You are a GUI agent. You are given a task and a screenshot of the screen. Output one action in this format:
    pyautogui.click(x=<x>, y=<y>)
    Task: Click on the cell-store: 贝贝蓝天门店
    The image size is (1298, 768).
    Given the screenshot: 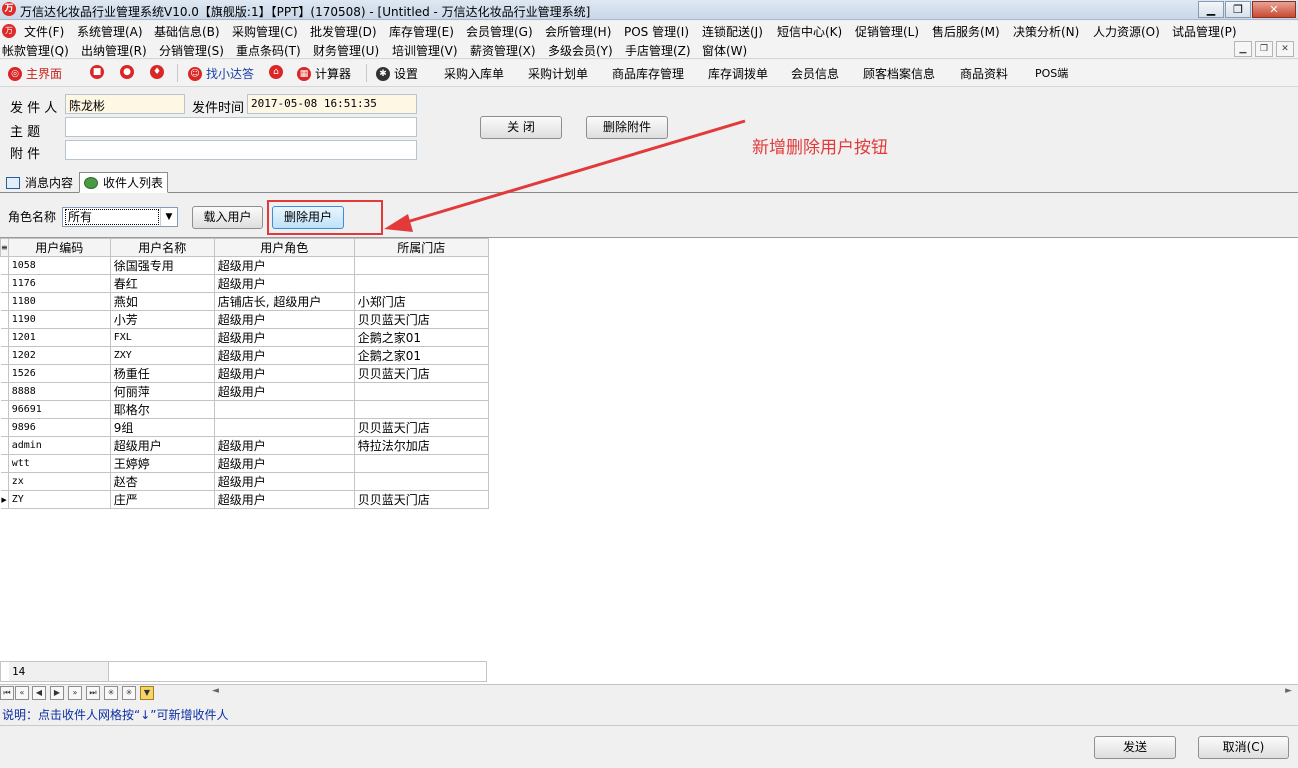 What is the action you would take?
    pyautogui.click(x=421, y=427)
    